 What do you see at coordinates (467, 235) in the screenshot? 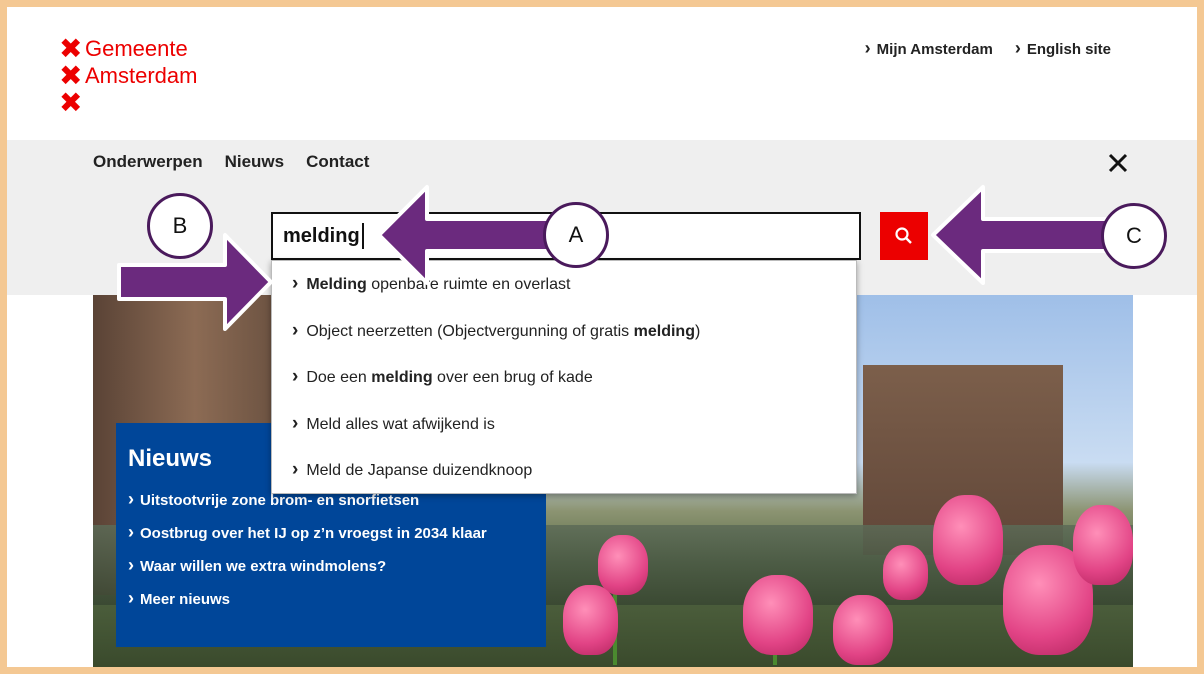
I see `annotation-arrow-a` at bounding box center [467, 235].